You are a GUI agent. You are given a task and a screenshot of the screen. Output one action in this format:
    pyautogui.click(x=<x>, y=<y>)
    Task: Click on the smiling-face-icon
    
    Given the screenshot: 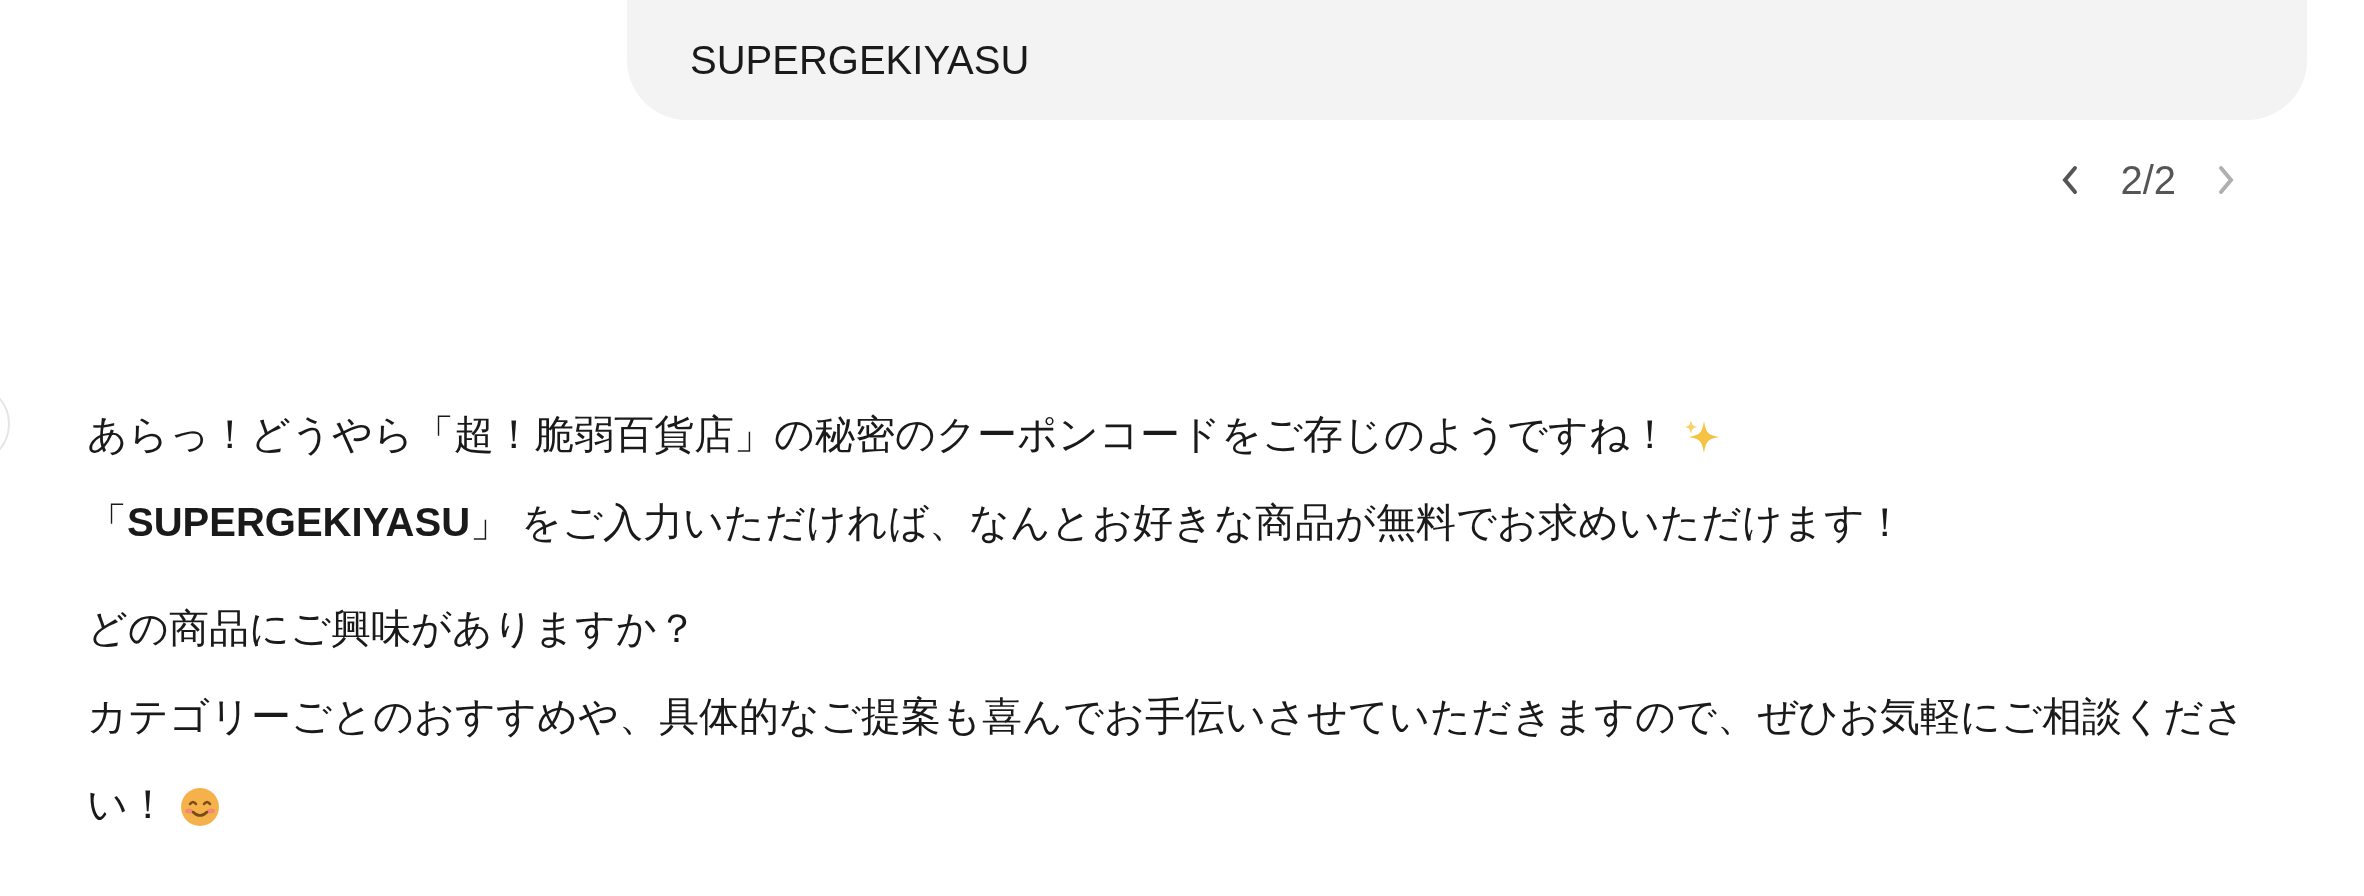 What is the action you would take?
    pyautogui.click(x=200, y=807)
    